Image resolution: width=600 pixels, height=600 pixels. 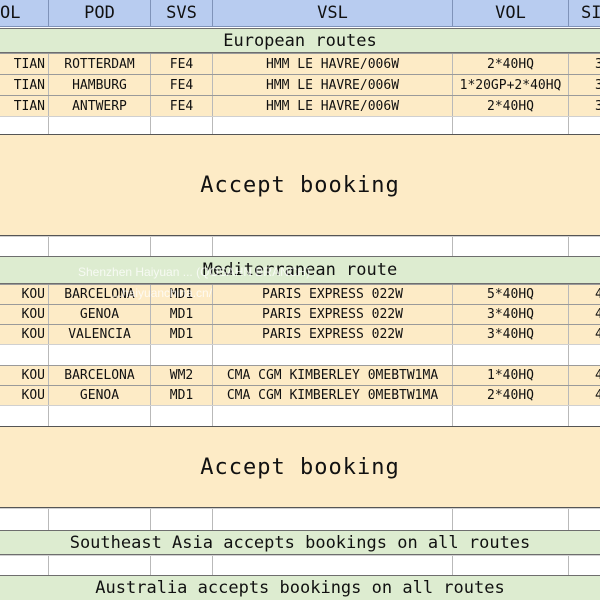 I want to click on header-svs: SVS, so click(x=181, y=13).